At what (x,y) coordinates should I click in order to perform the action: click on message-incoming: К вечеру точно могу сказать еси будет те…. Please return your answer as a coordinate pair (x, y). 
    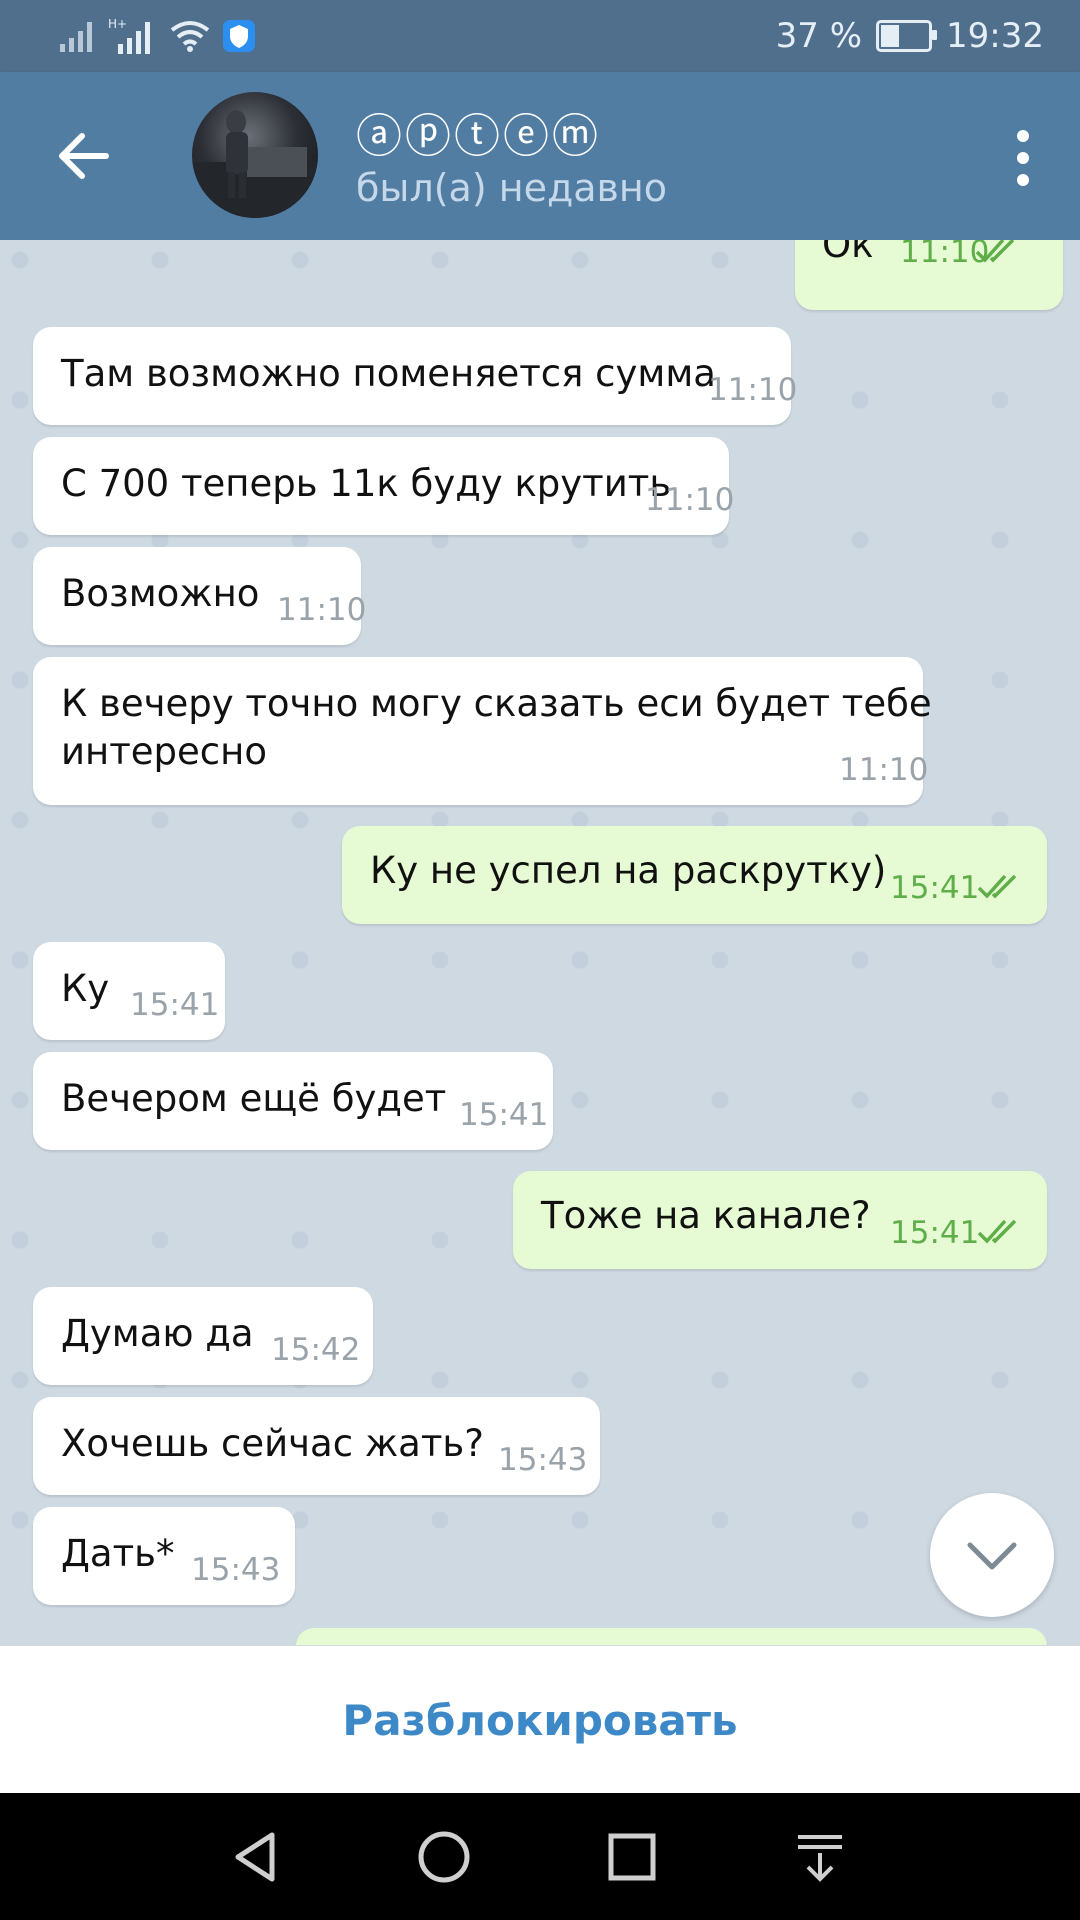
    Looking at the image, I should click on (482, 731).